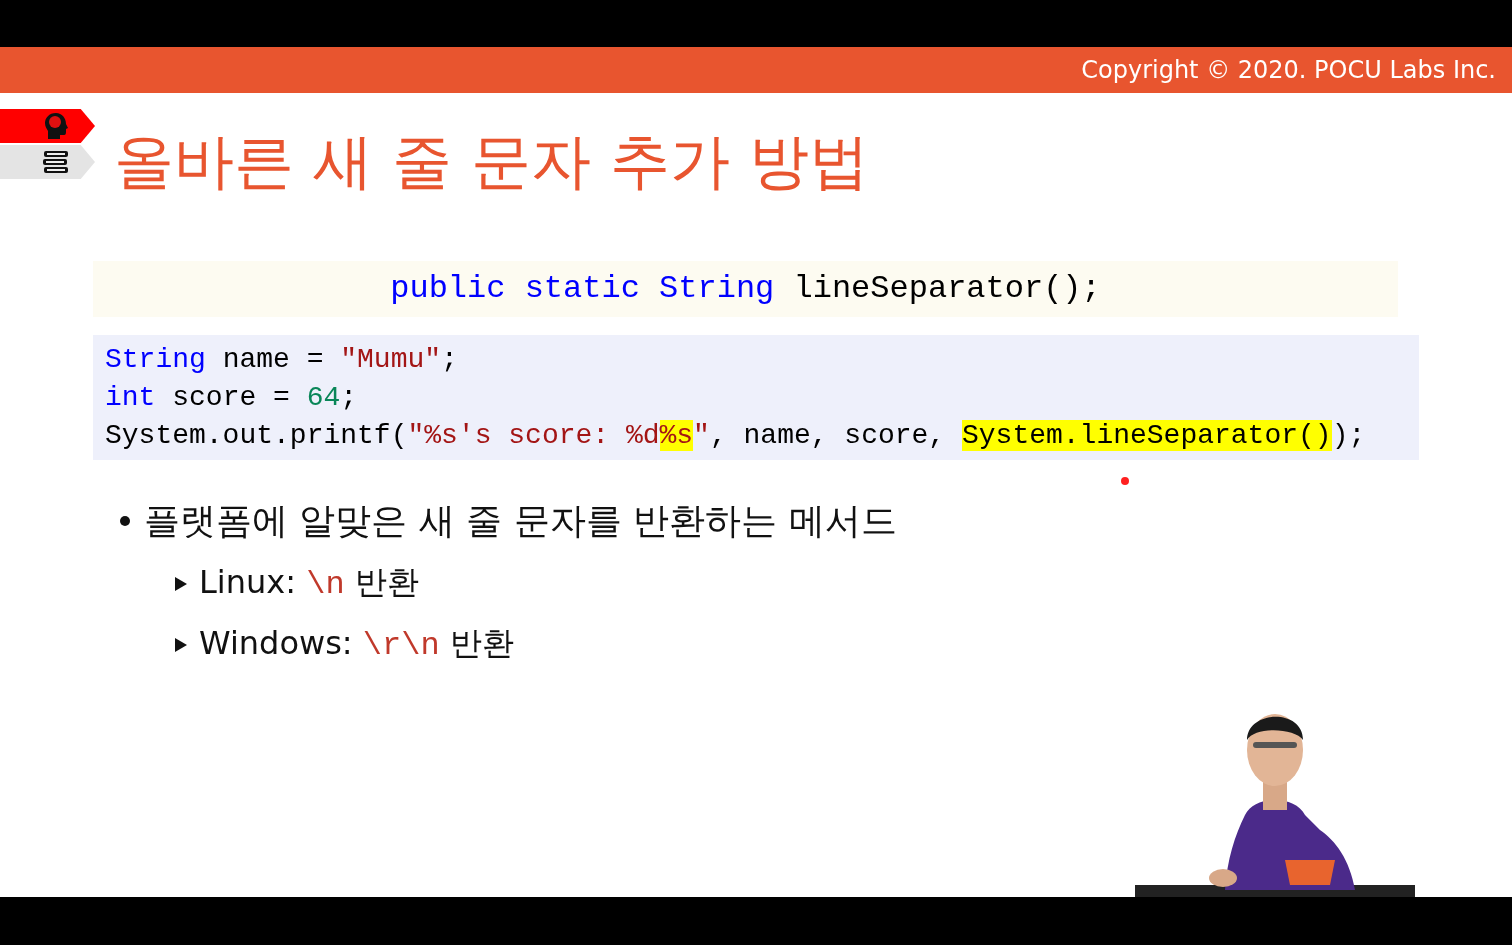 This screenshot has height=945, width=1512. What do you see at coordinates (231, 397) in the screenshot?
I see `code-line: int score = 64;` at bounding box center [231, 397].